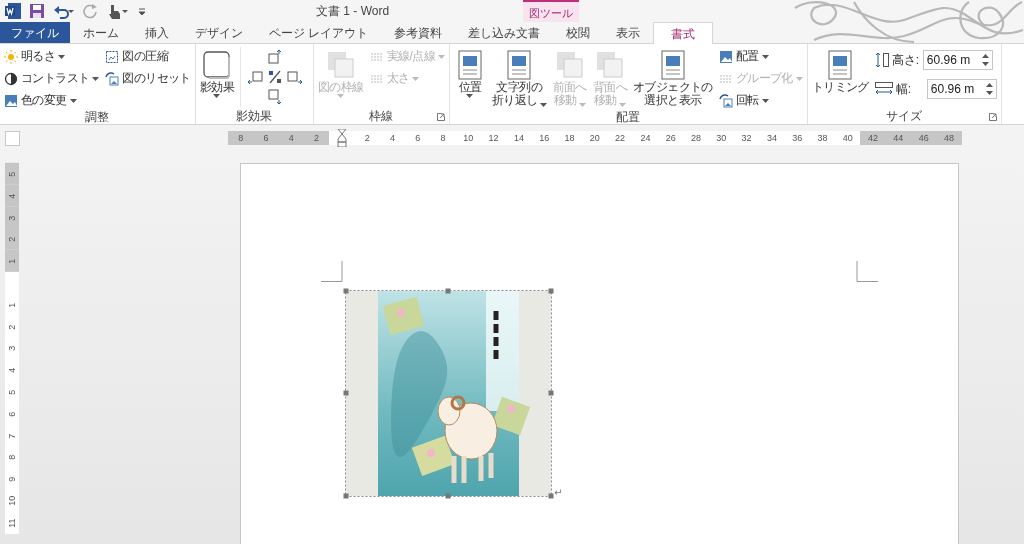  I want to click on width-icon, so click(883, 89).